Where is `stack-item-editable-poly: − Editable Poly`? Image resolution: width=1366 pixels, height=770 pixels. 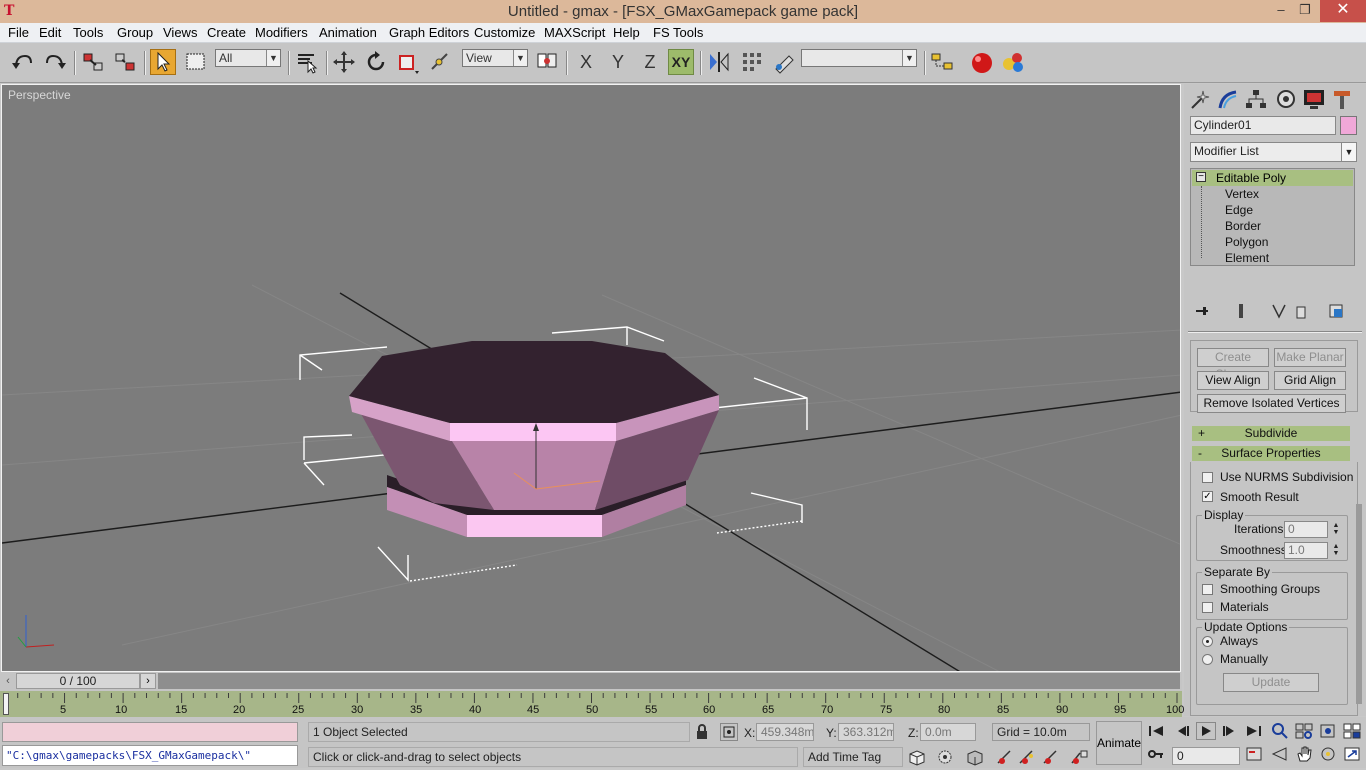 stack-item-editable-poly: − Editable Poly is located at coordinates (1272, 178).